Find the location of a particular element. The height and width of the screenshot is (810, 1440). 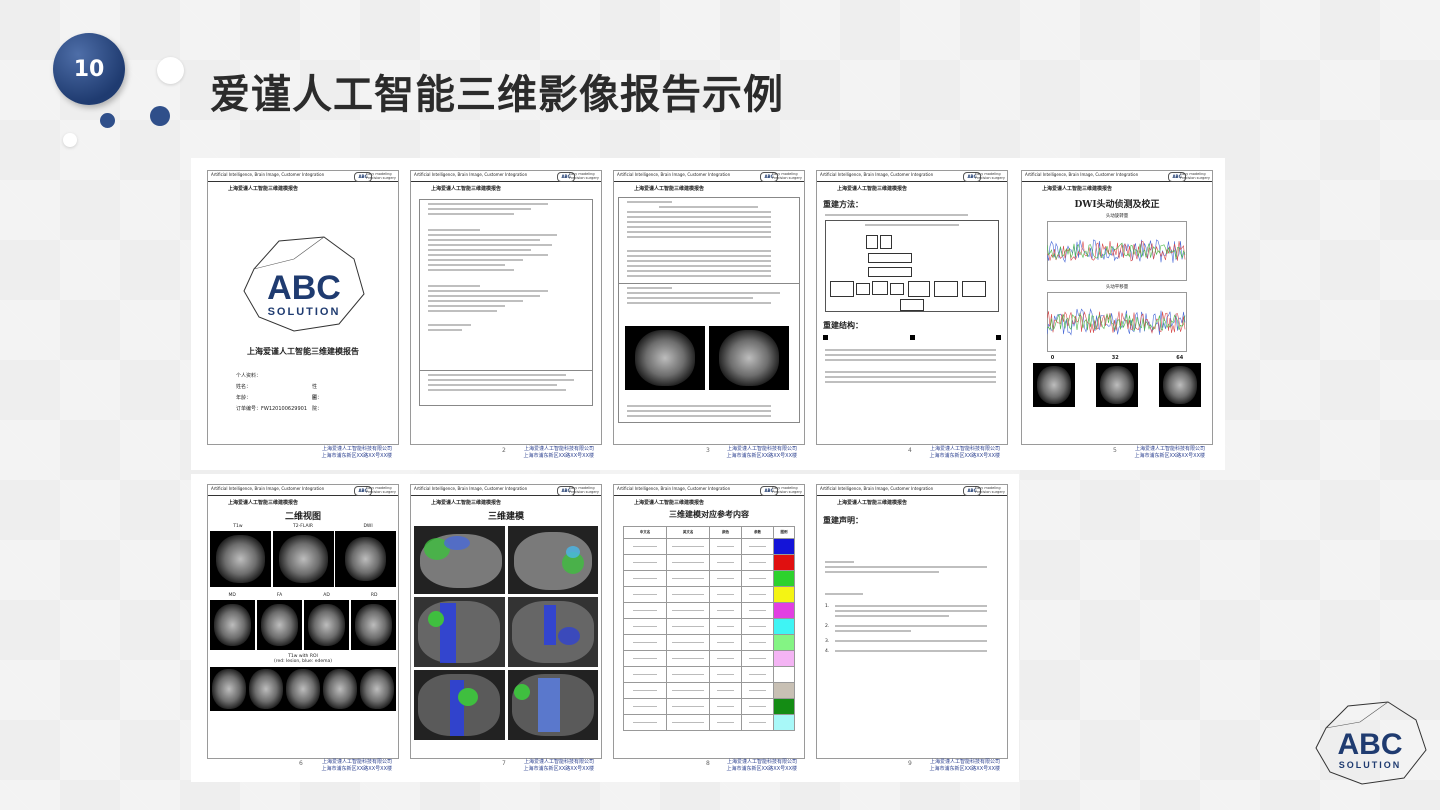

3d-model-grid is located at coordinates (506, 633).